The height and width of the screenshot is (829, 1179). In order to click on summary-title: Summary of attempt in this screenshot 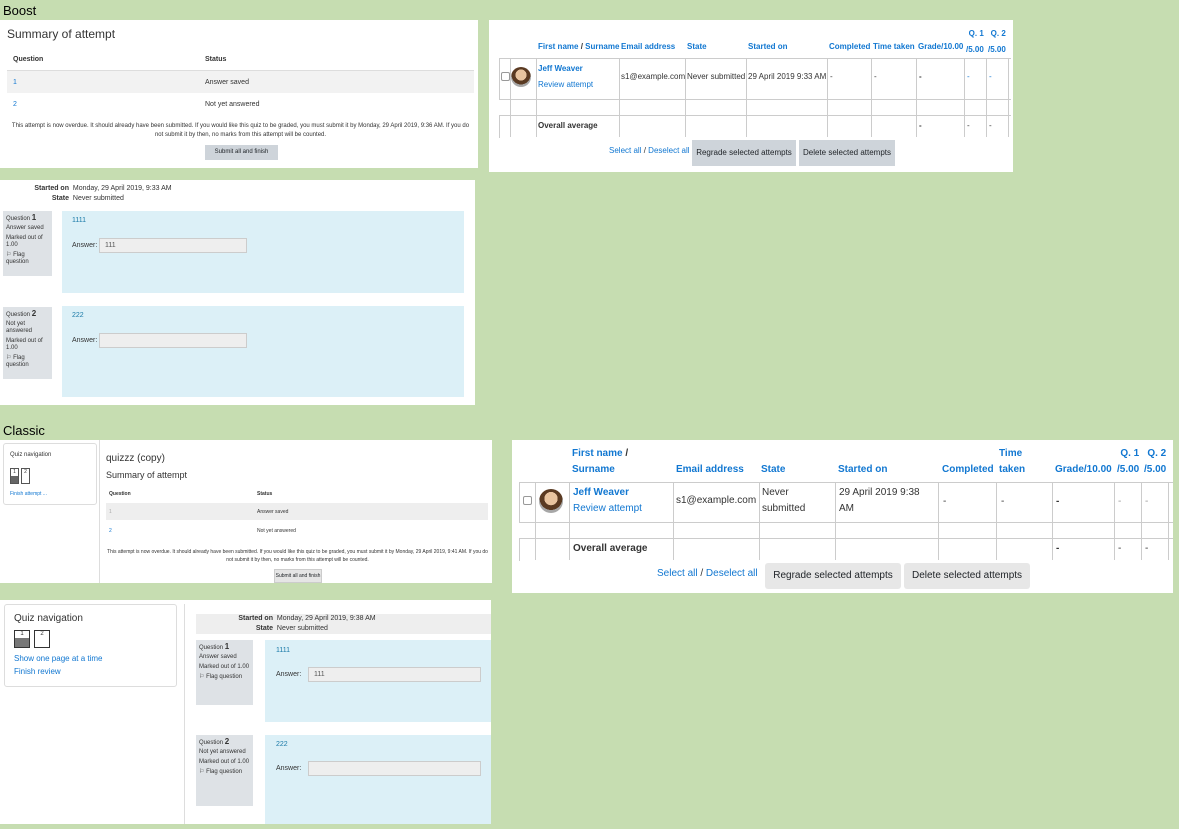, I will do `click(61, 34)`.